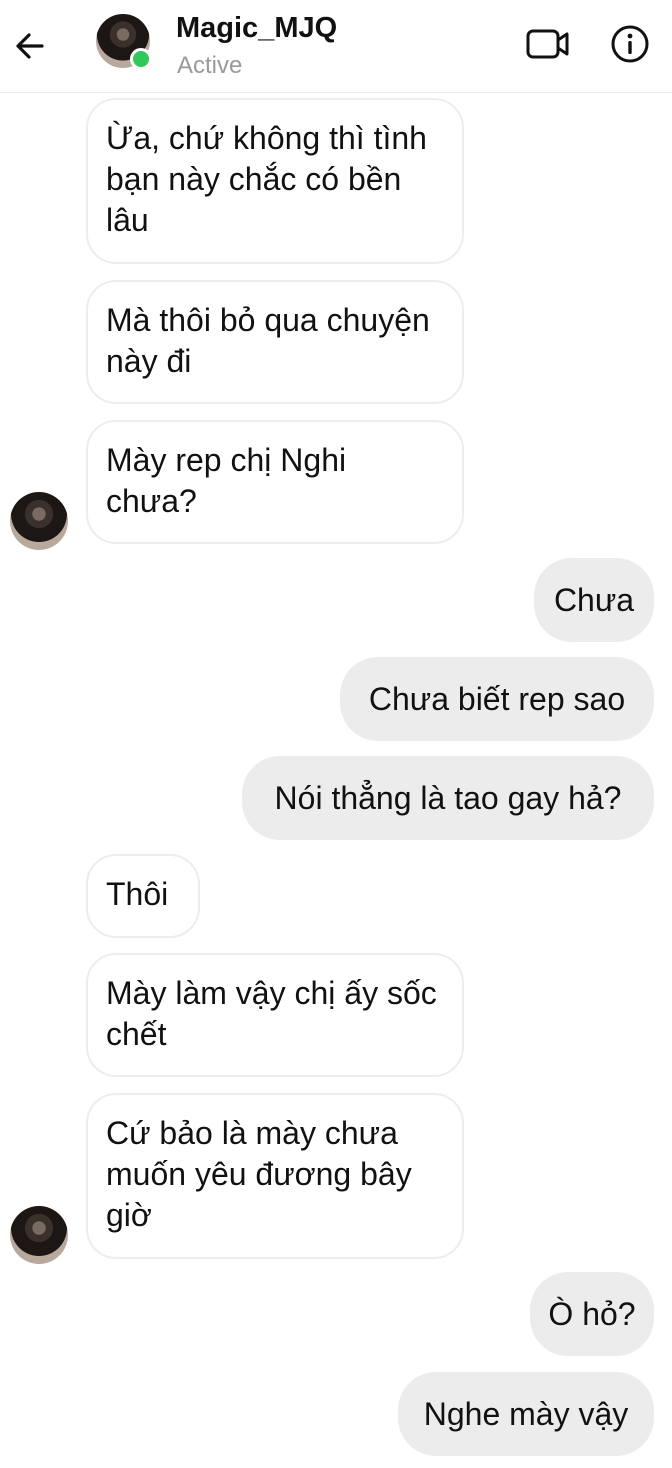  What do you see at coordinates (275, 482) in the screenshot?
I see `message-bubble-incoming: Mày rep chị Nghi chưa?` at bounding box center [275, 482].